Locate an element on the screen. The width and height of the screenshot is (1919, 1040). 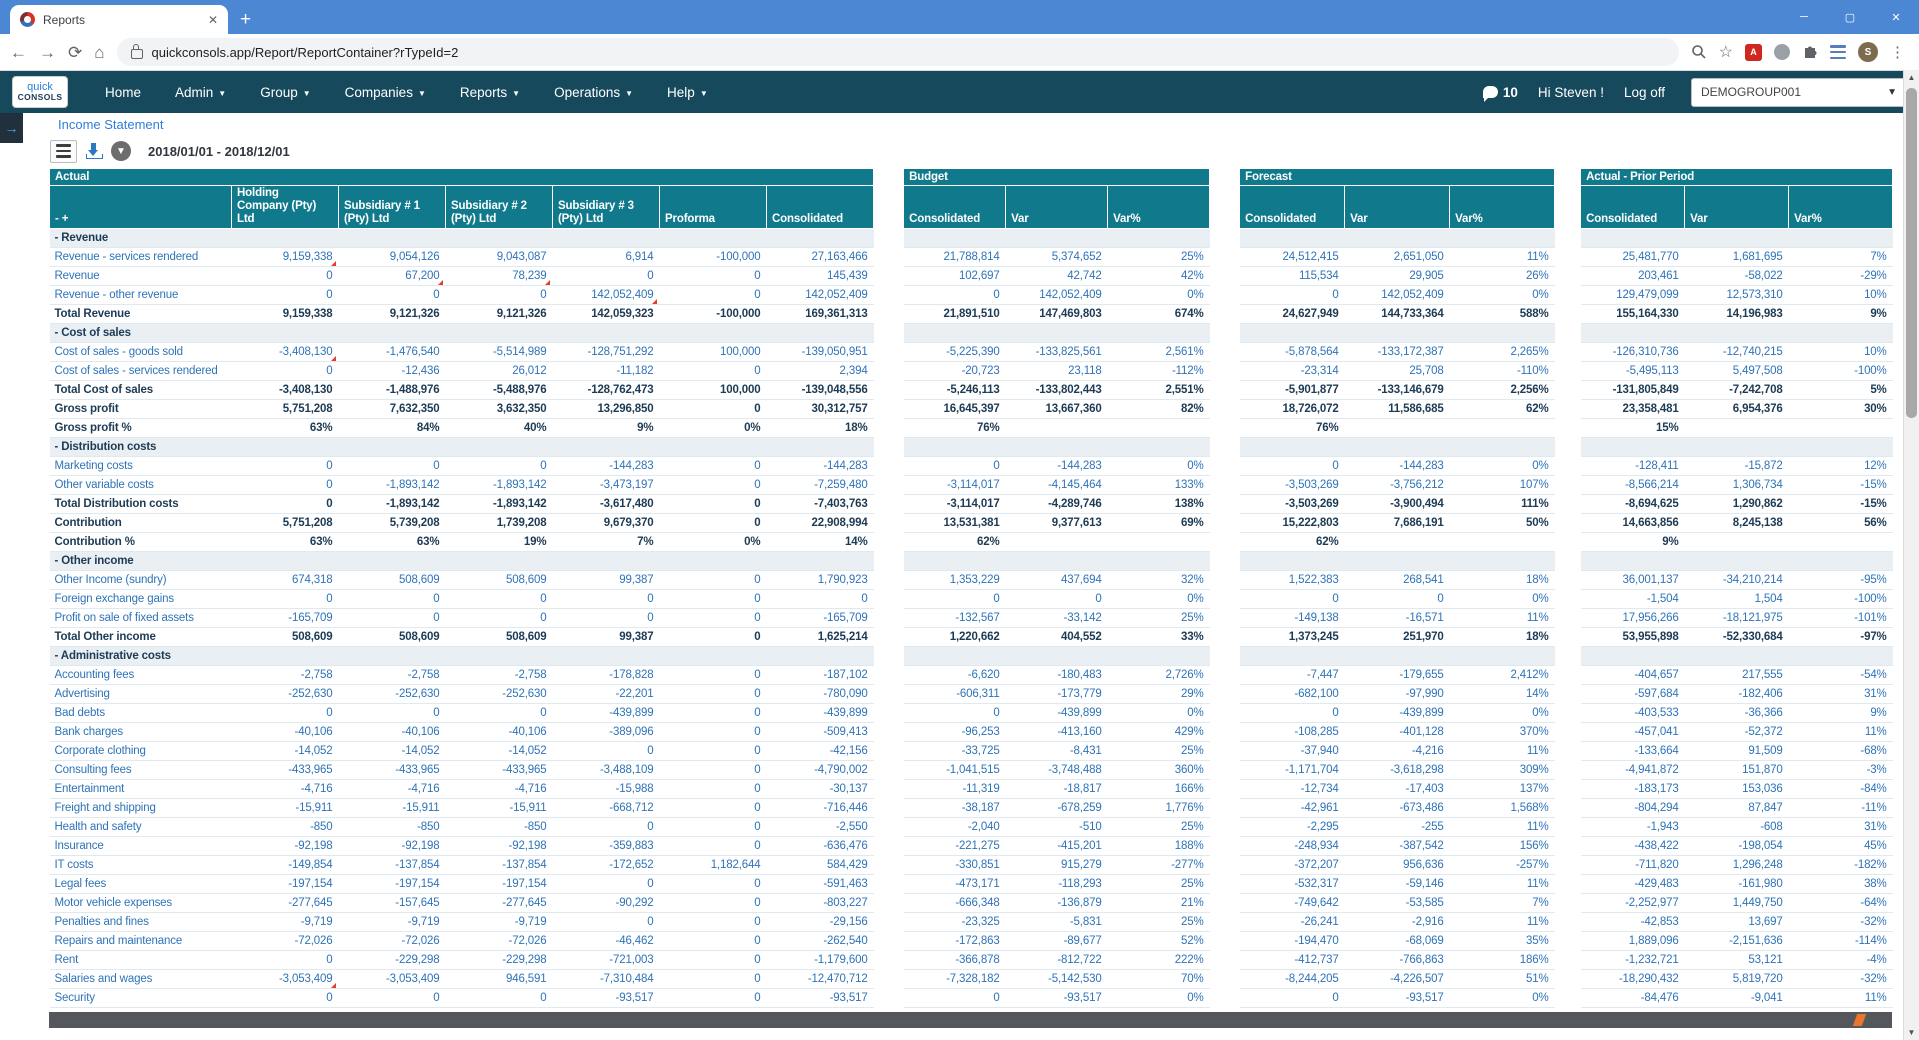
scroll-down-icon: ▼ is located at coordinates (1911, 1032).